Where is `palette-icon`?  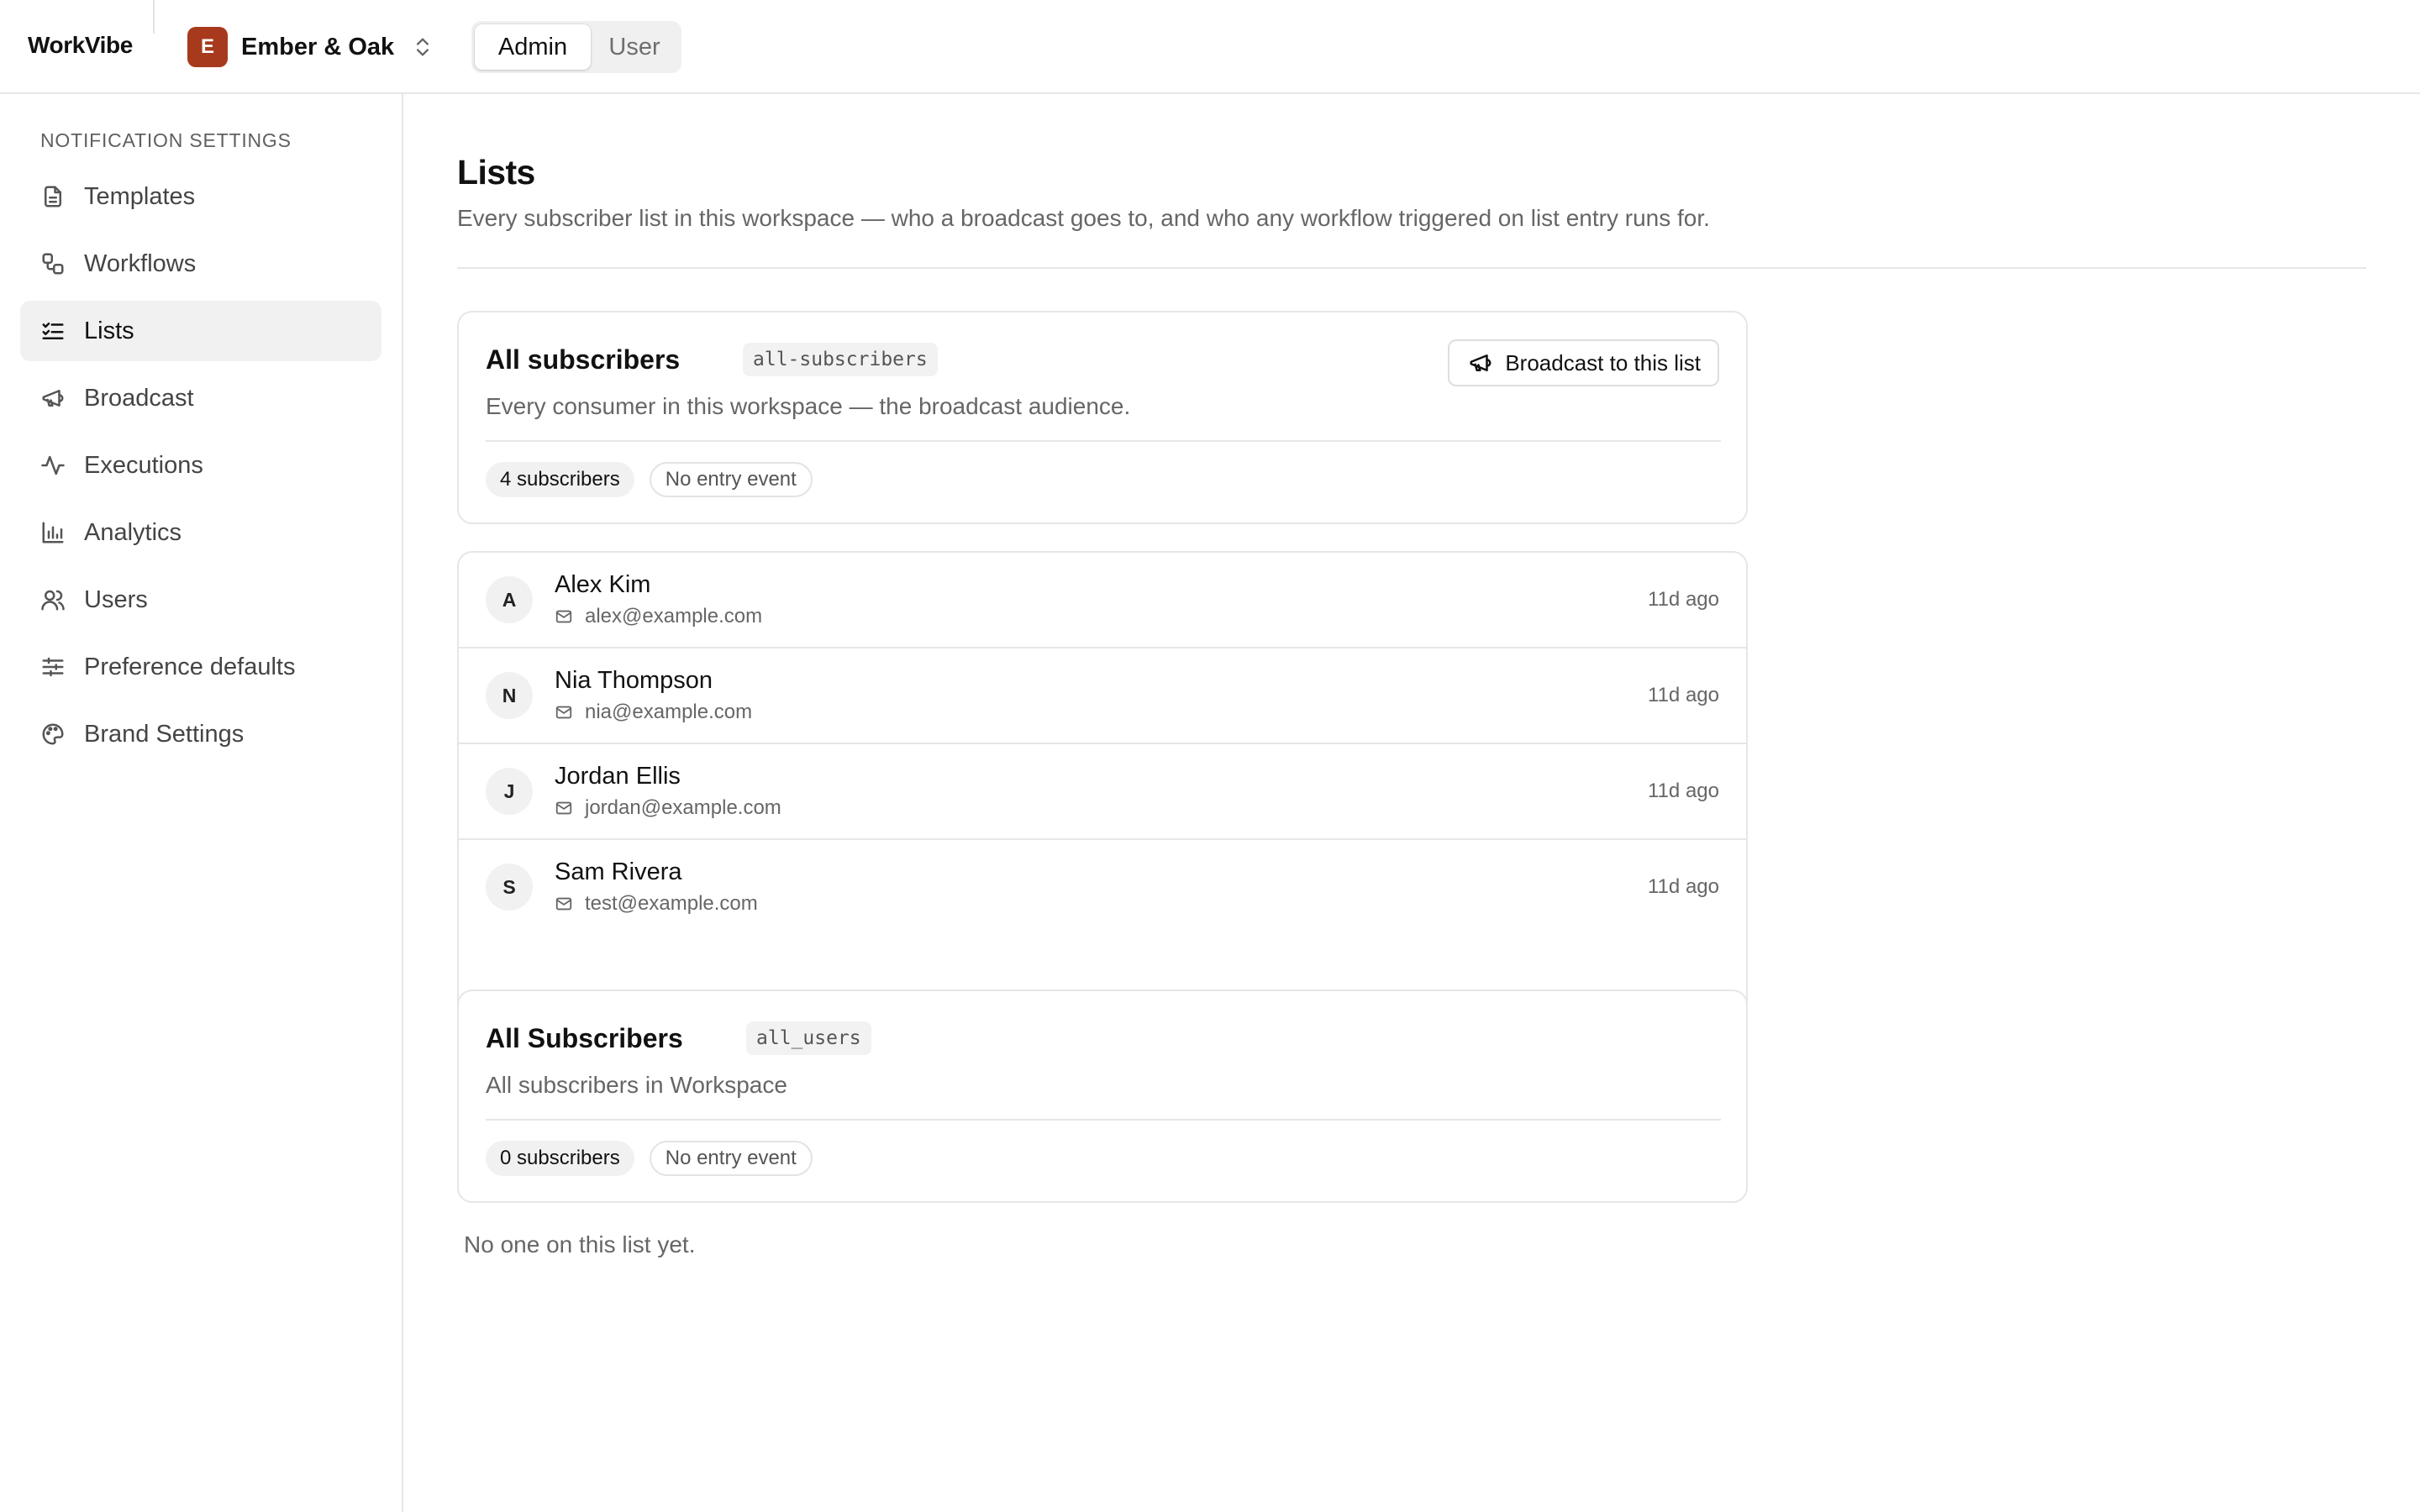
palette-icon is located at coordinates (53, 734).